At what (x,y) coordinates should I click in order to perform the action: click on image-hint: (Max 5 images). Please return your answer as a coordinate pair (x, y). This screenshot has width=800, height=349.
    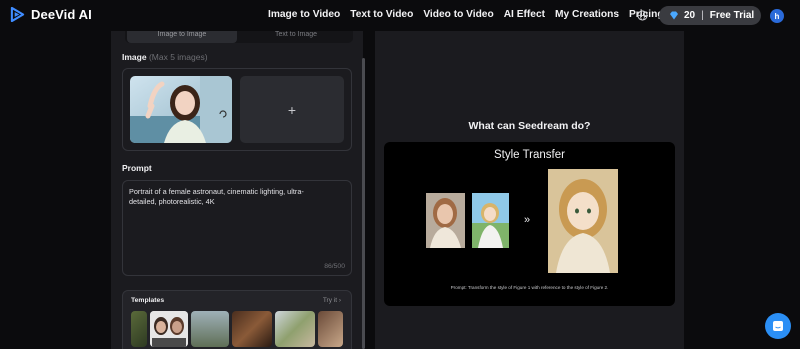
    Looking at the image, I should click on (178, 57).